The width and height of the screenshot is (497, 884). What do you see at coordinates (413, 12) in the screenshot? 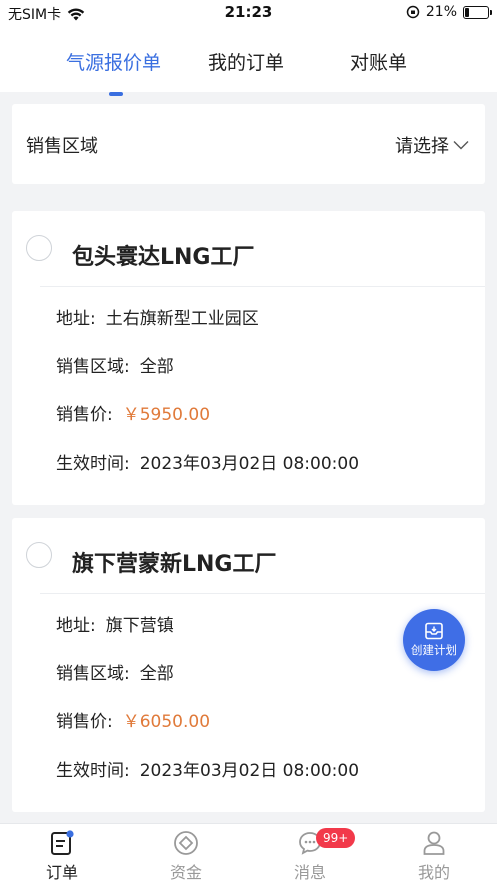
I see `orientation-lock-icon` at bounding box center [413, 12].